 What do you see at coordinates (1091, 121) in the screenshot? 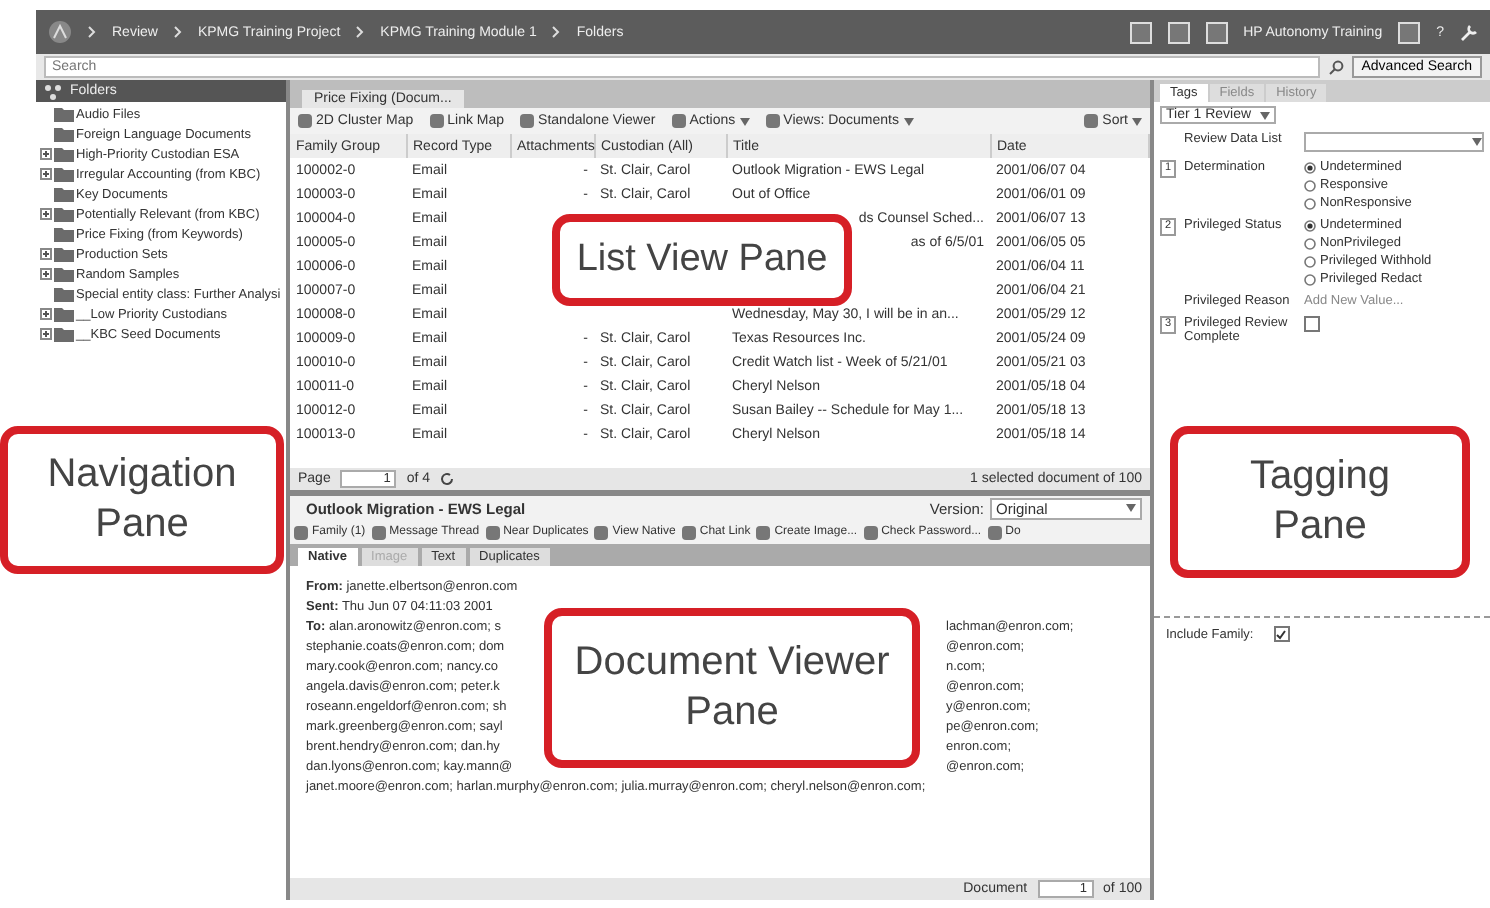
I see `sort-icon` at bounding box center [1091, 121].